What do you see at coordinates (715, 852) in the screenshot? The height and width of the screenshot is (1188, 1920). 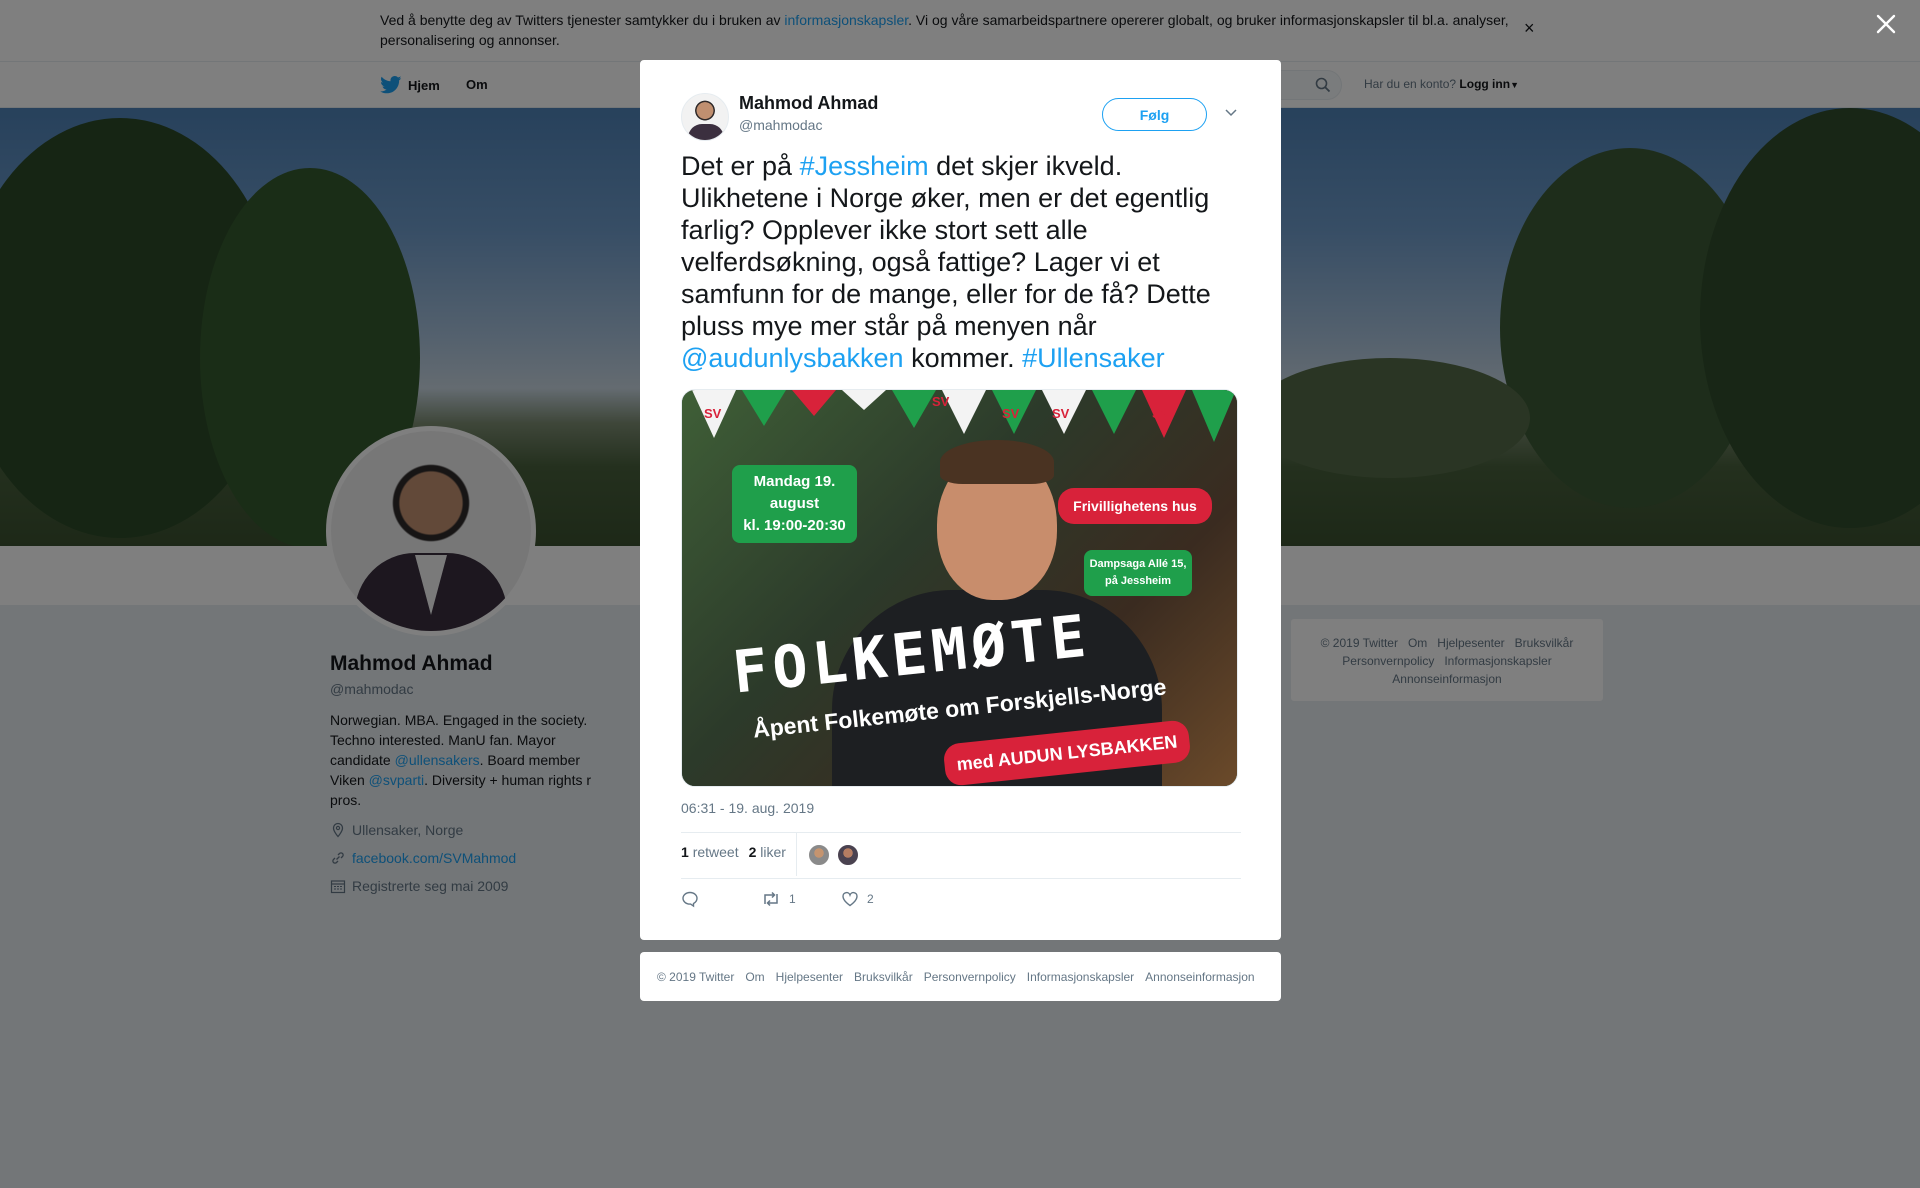 I see `retweet-label: retweet` at bounding box center [715, 852].